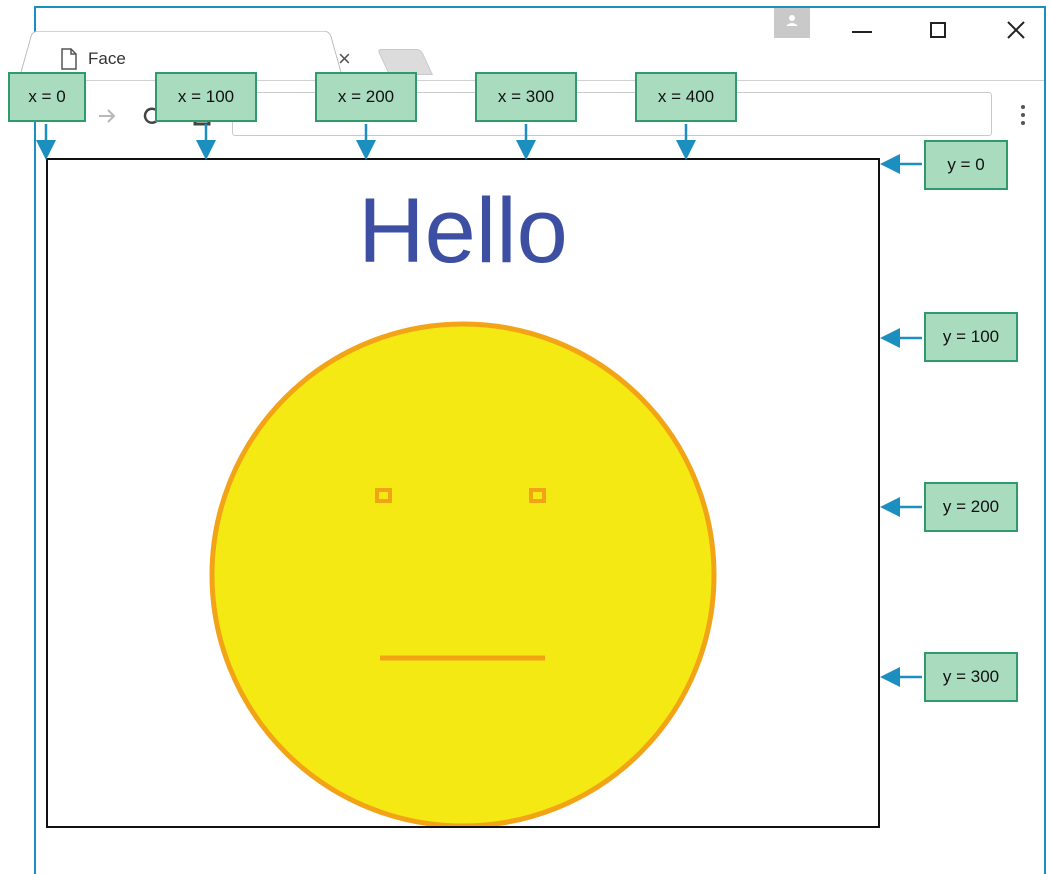 The height and width of the screenshot is (874, 1050). Describe the element at coordinates (206, 97) in the screenshot. I see `callout-x-100: x = 100` at that location.